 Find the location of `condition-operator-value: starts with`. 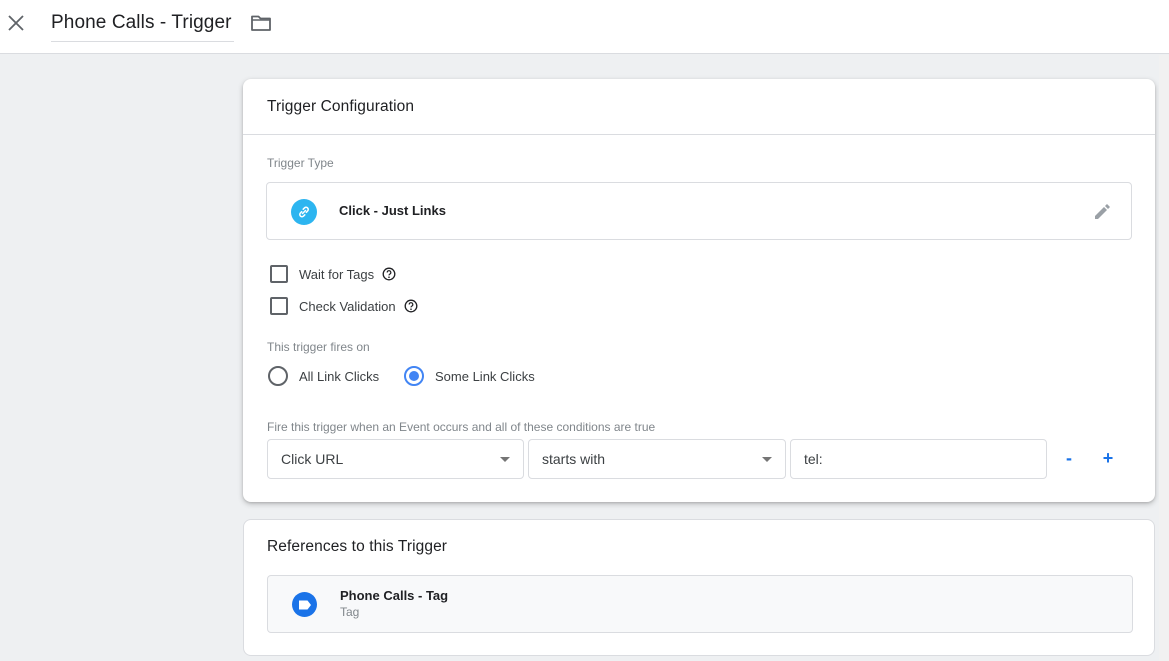

condition-operator-value: starts with is located at coordinates (574, 459).